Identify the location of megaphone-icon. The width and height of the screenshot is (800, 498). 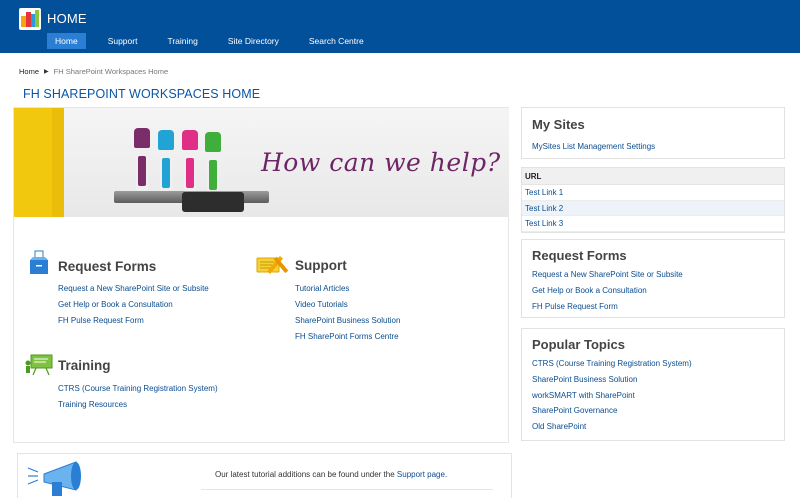
(54, 478).